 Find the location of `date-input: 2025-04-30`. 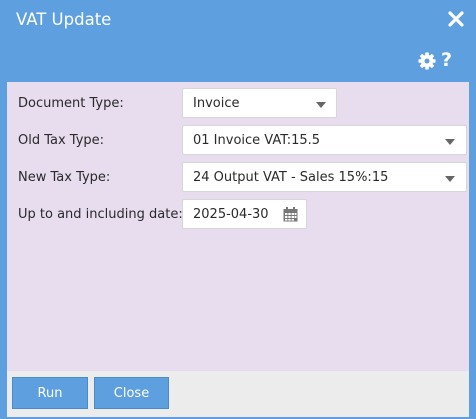

date-input: 2025-04-30 is located at coordinates (244, 214).